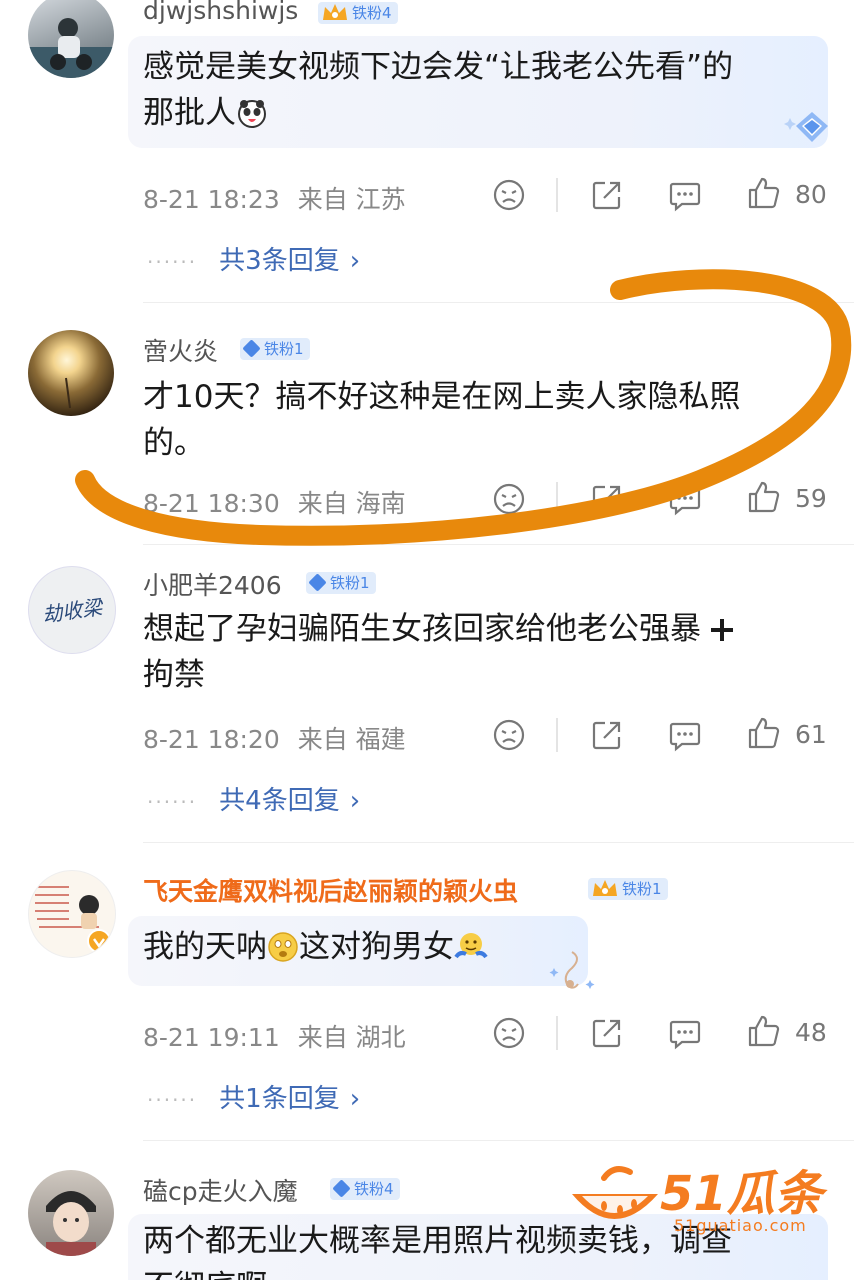 This screenshot has height=1280, width=854. Describe the element at coordinates (189, 113) in the screenshot. I see `comment-line: 那批人` at that location.